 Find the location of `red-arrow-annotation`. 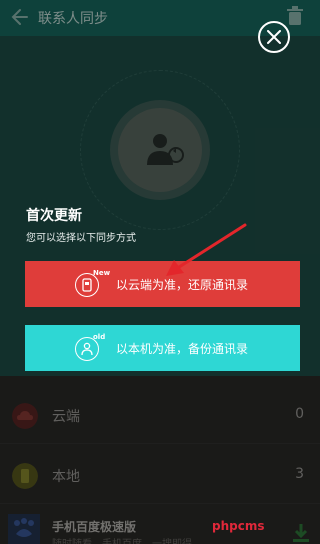

red-arrow-annotation is located at coordinates (206, 249).